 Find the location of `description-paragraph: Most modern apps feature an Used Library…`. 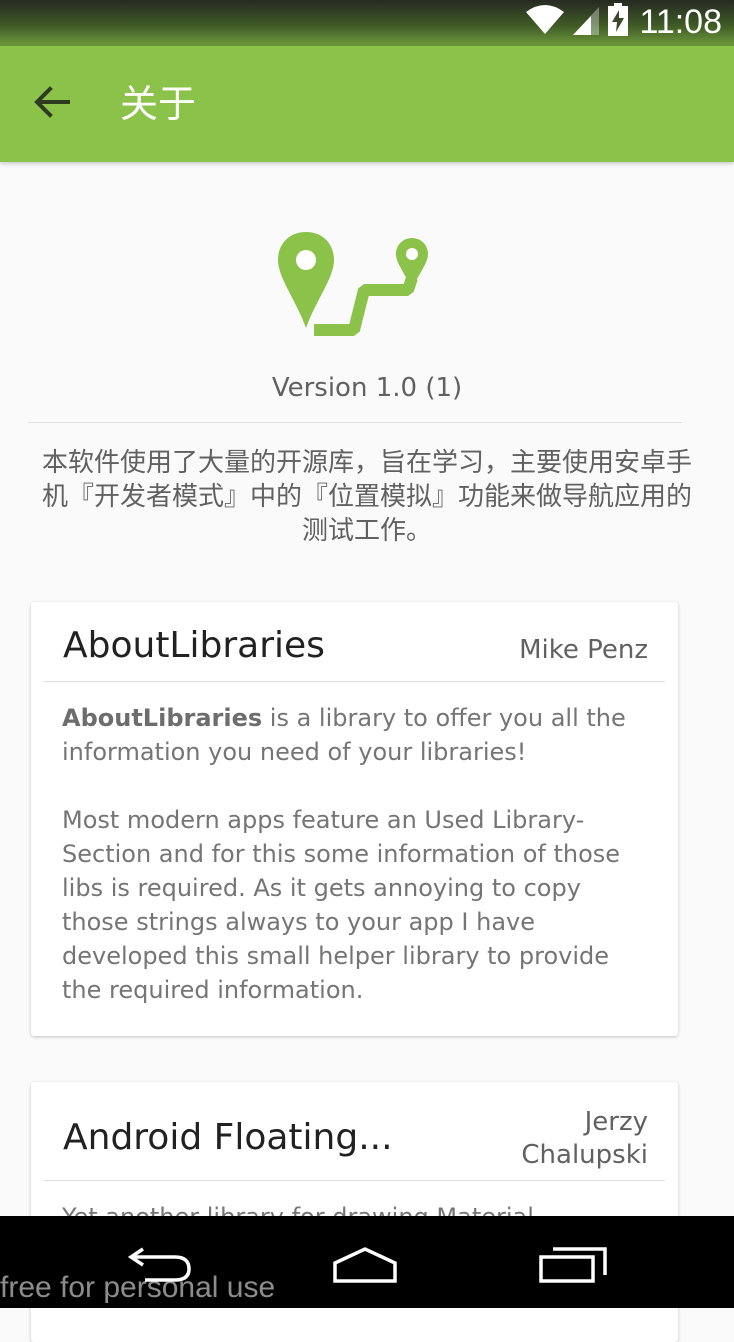

description-paragraph: Most modern apps feature an Used Library… is located at coordinates (341, 905).